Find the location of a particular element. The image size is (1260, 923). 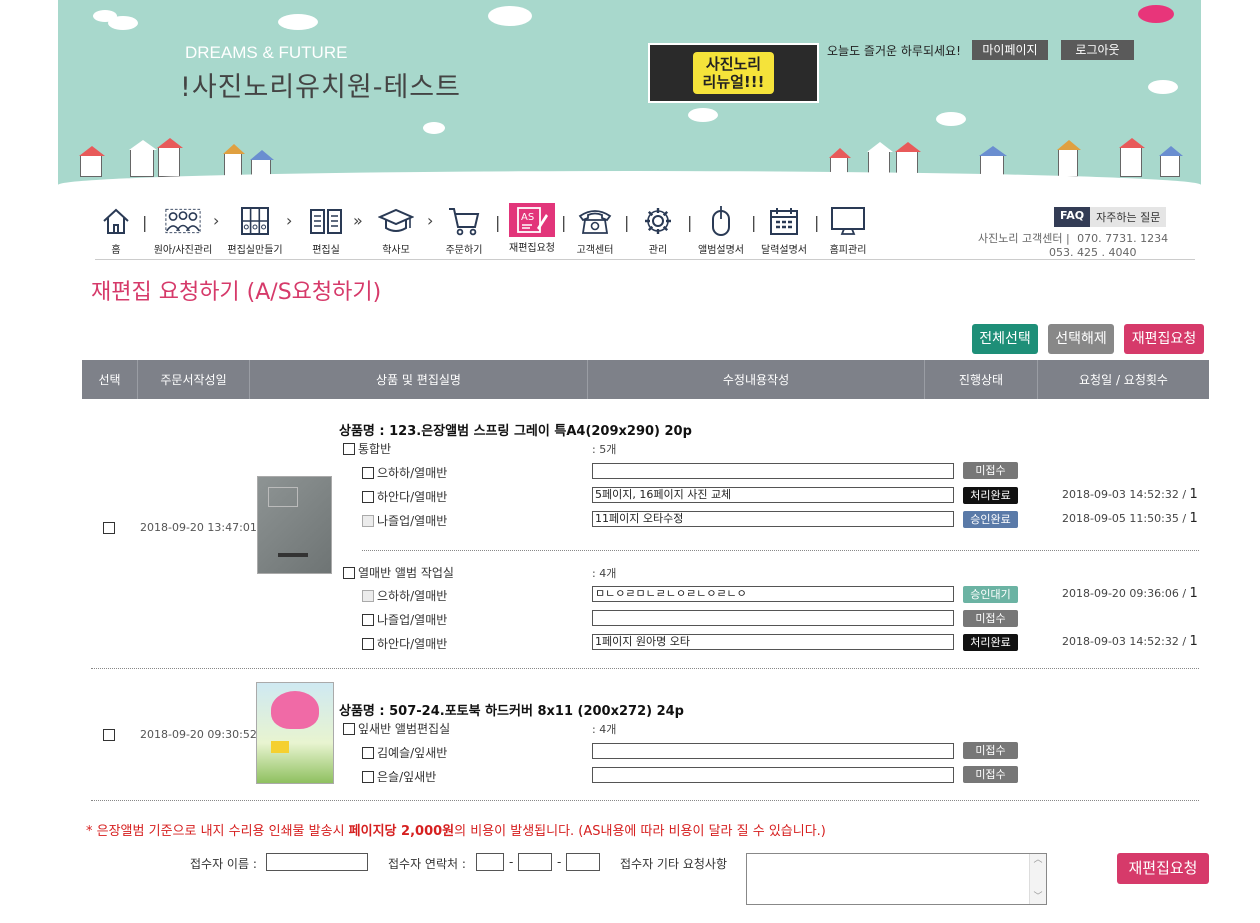

contact-part3-input is located at coordinates (583, 862).